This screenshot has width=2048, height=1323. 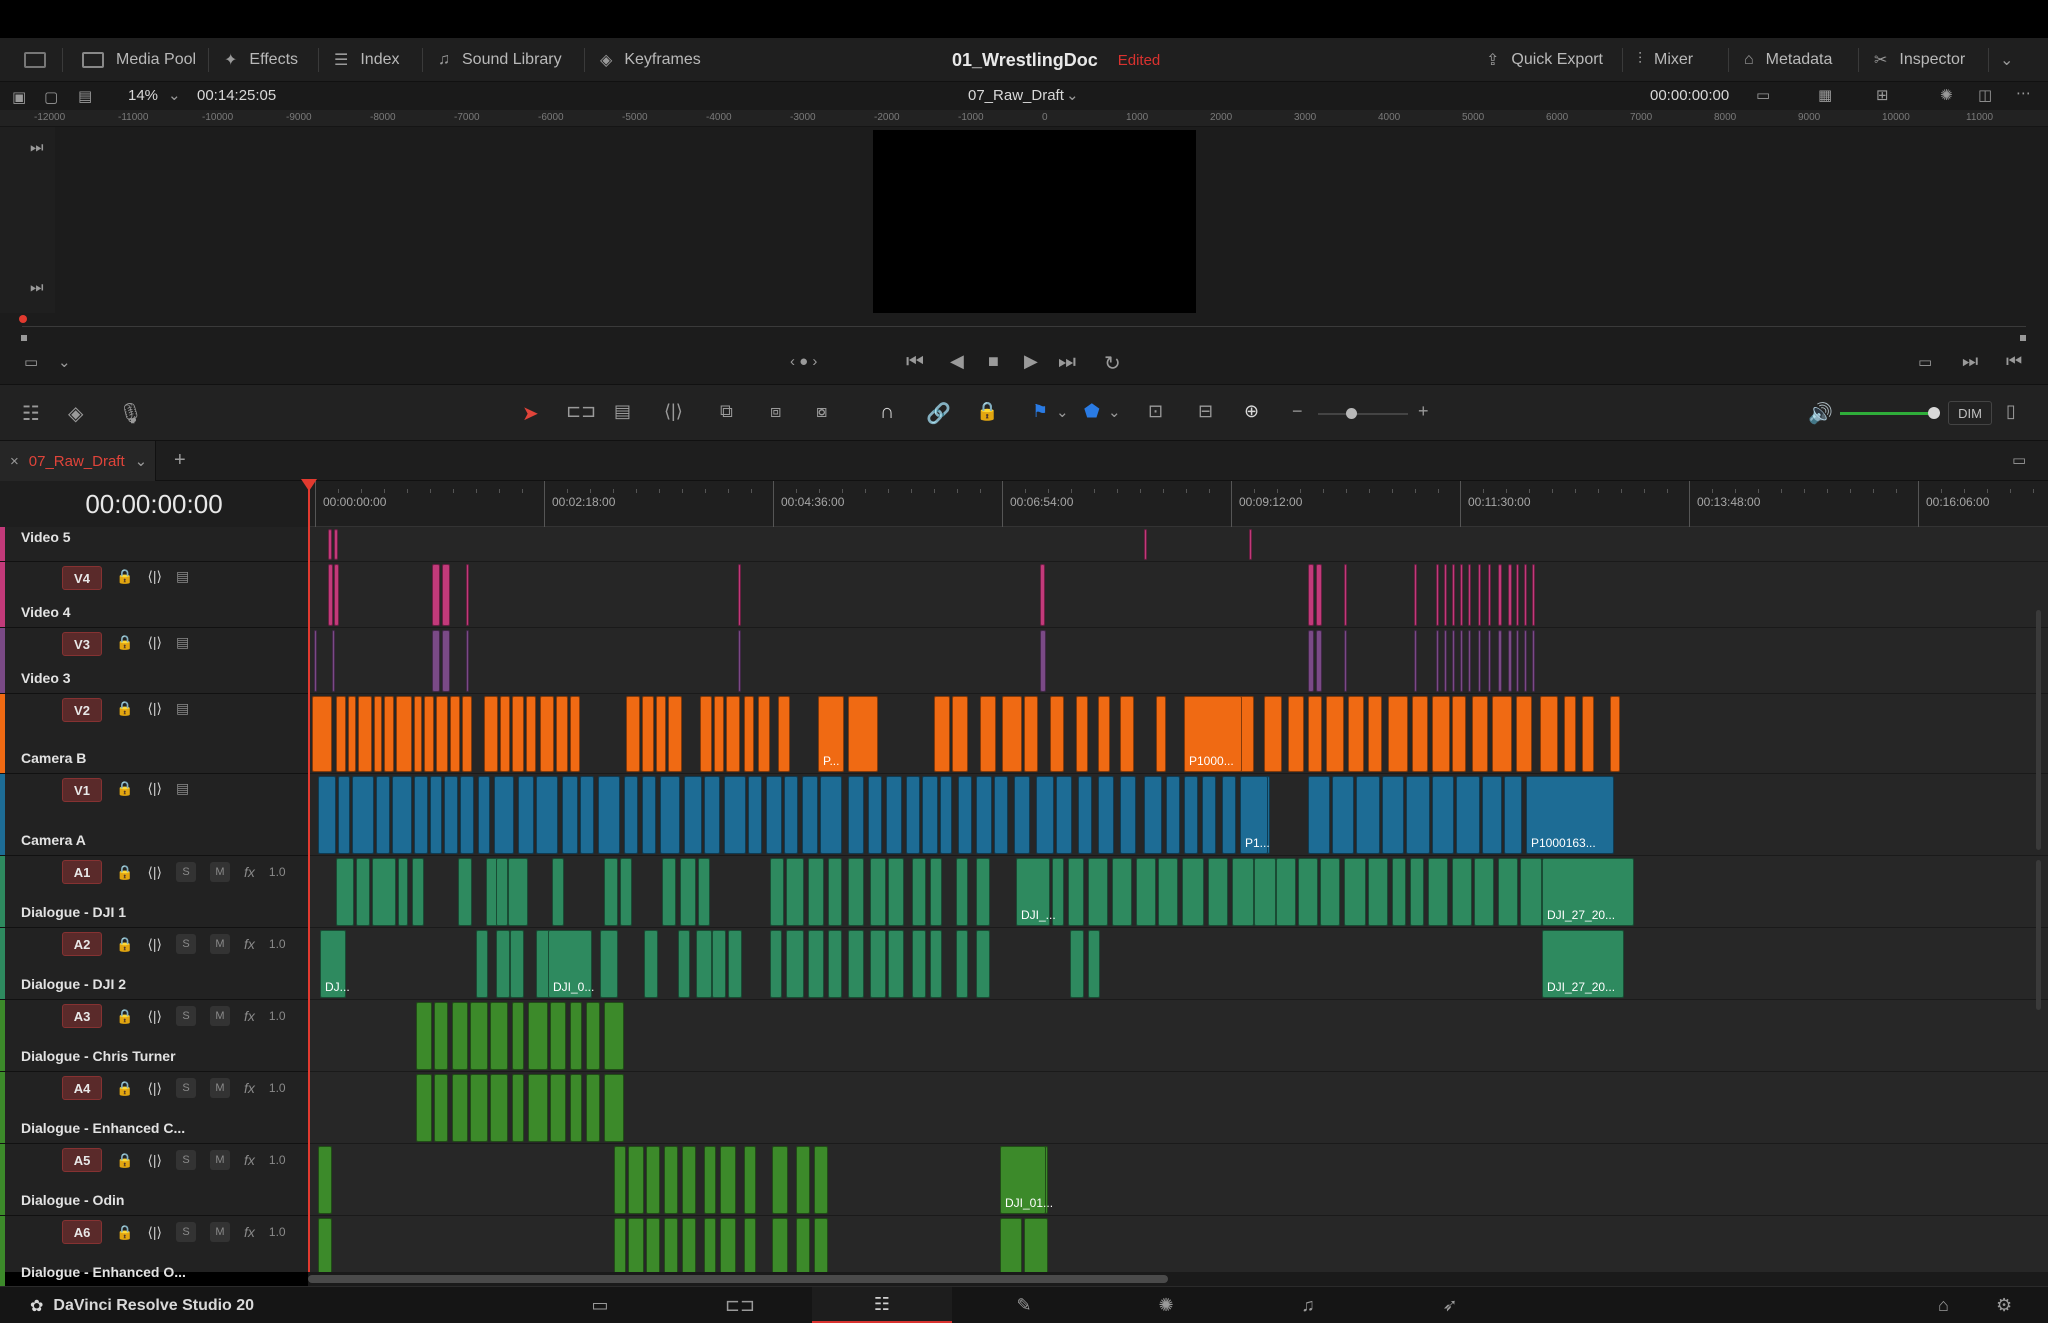 I want to click on transform-icon: ⊞, so click(x=1882, y=95).